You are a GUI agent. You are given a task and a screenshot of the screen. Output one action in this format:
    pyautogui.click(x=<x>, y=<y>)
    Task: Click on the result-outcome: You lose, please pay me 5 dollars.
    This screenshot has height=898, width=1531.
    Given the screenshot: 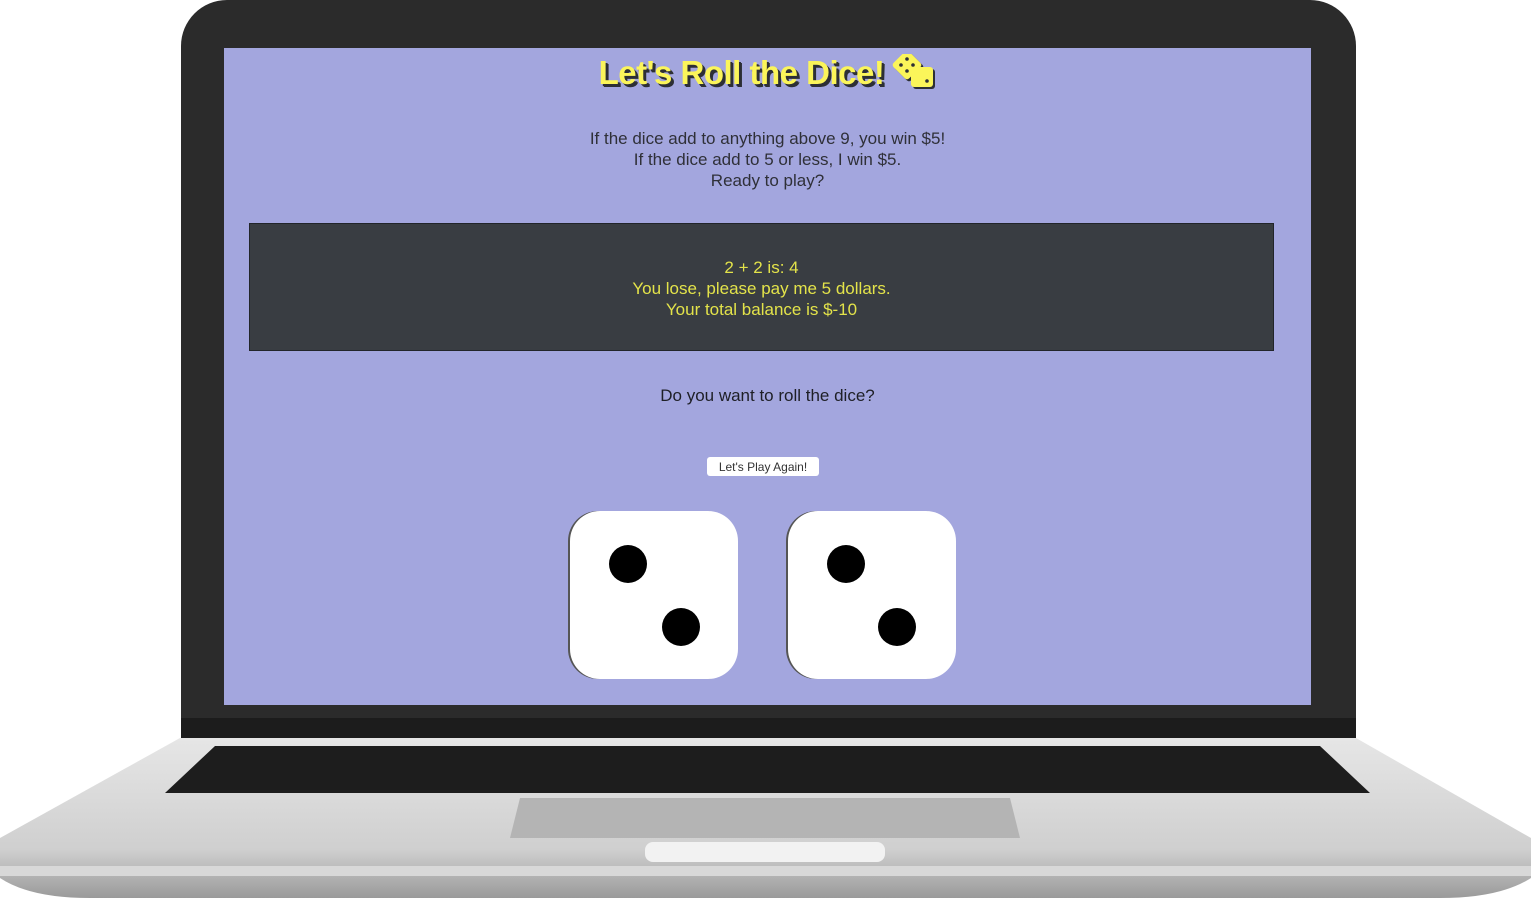 What is the action you would take?
    pyautogui.click(x=761, y=288)
    